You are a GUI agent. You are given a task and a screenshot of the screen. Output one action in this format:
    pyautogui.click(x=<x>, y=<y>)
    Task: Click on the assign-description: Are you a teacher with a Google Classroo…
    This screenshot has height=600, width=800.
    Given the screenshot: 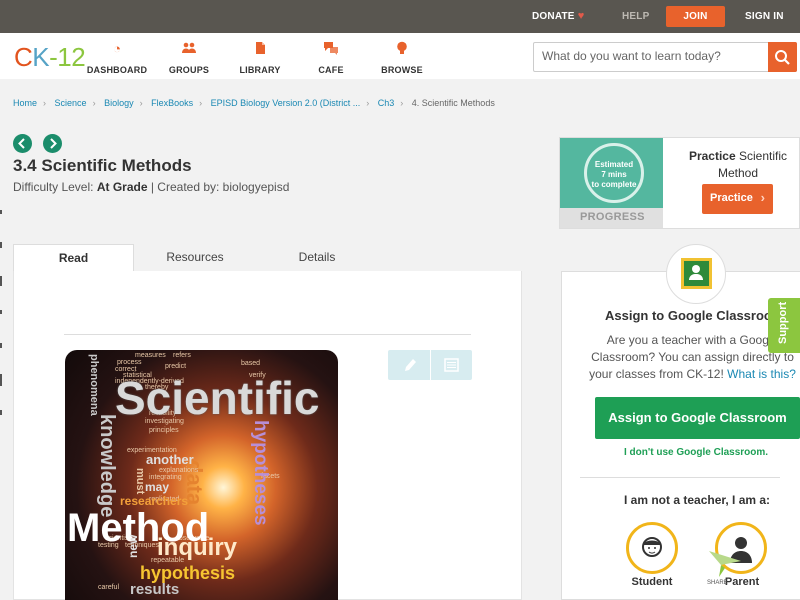 What is the action you would take?
    pyautogui.click(x=690, y=357)
    